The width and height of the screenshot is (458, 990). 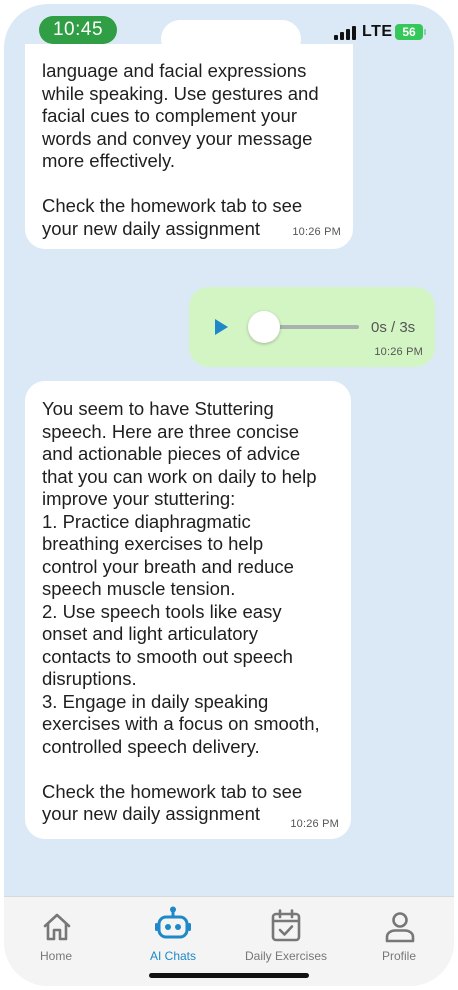 What do you see at coordinates (398, 956) in the screenshot?
I see `tab-label: Profile` at bounding box center [398, 956].